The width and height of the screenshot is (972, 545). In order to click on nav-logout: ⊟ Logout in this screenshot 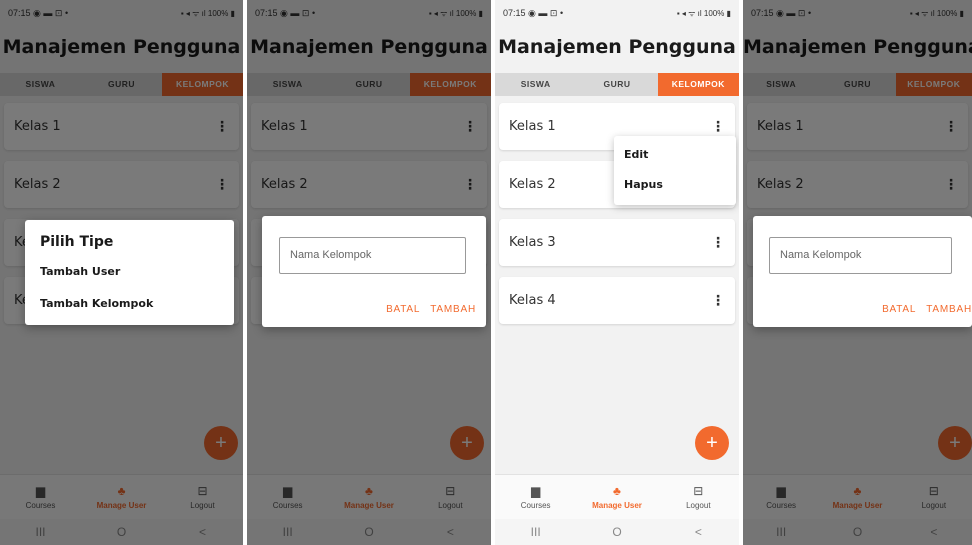, I will do `click(698, 497)`.